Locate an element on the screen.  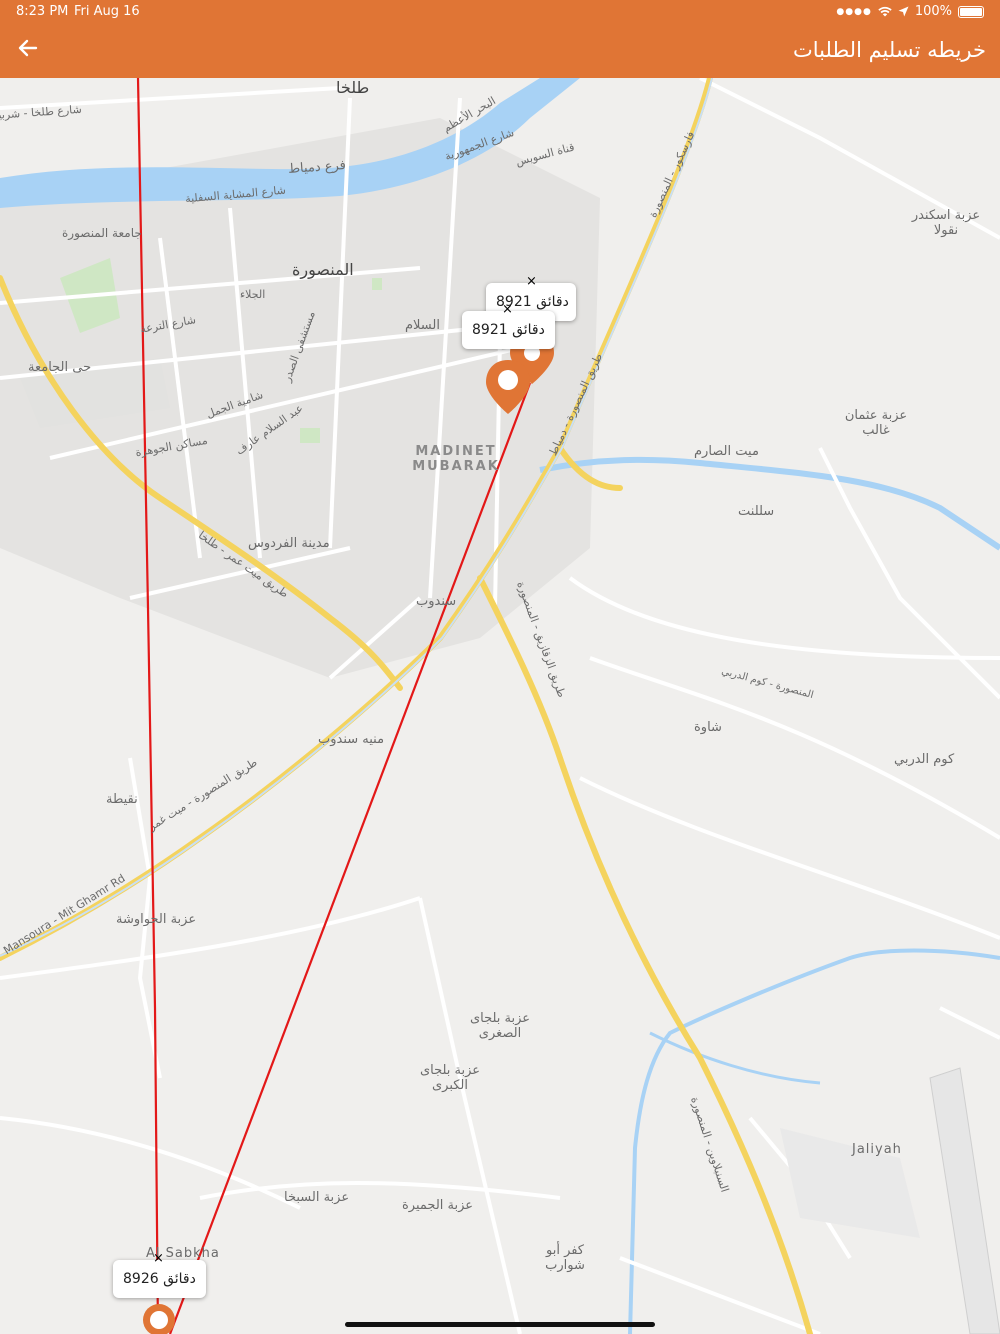
map-label: عزبة السبخا is located at coordinates (317, 1197).